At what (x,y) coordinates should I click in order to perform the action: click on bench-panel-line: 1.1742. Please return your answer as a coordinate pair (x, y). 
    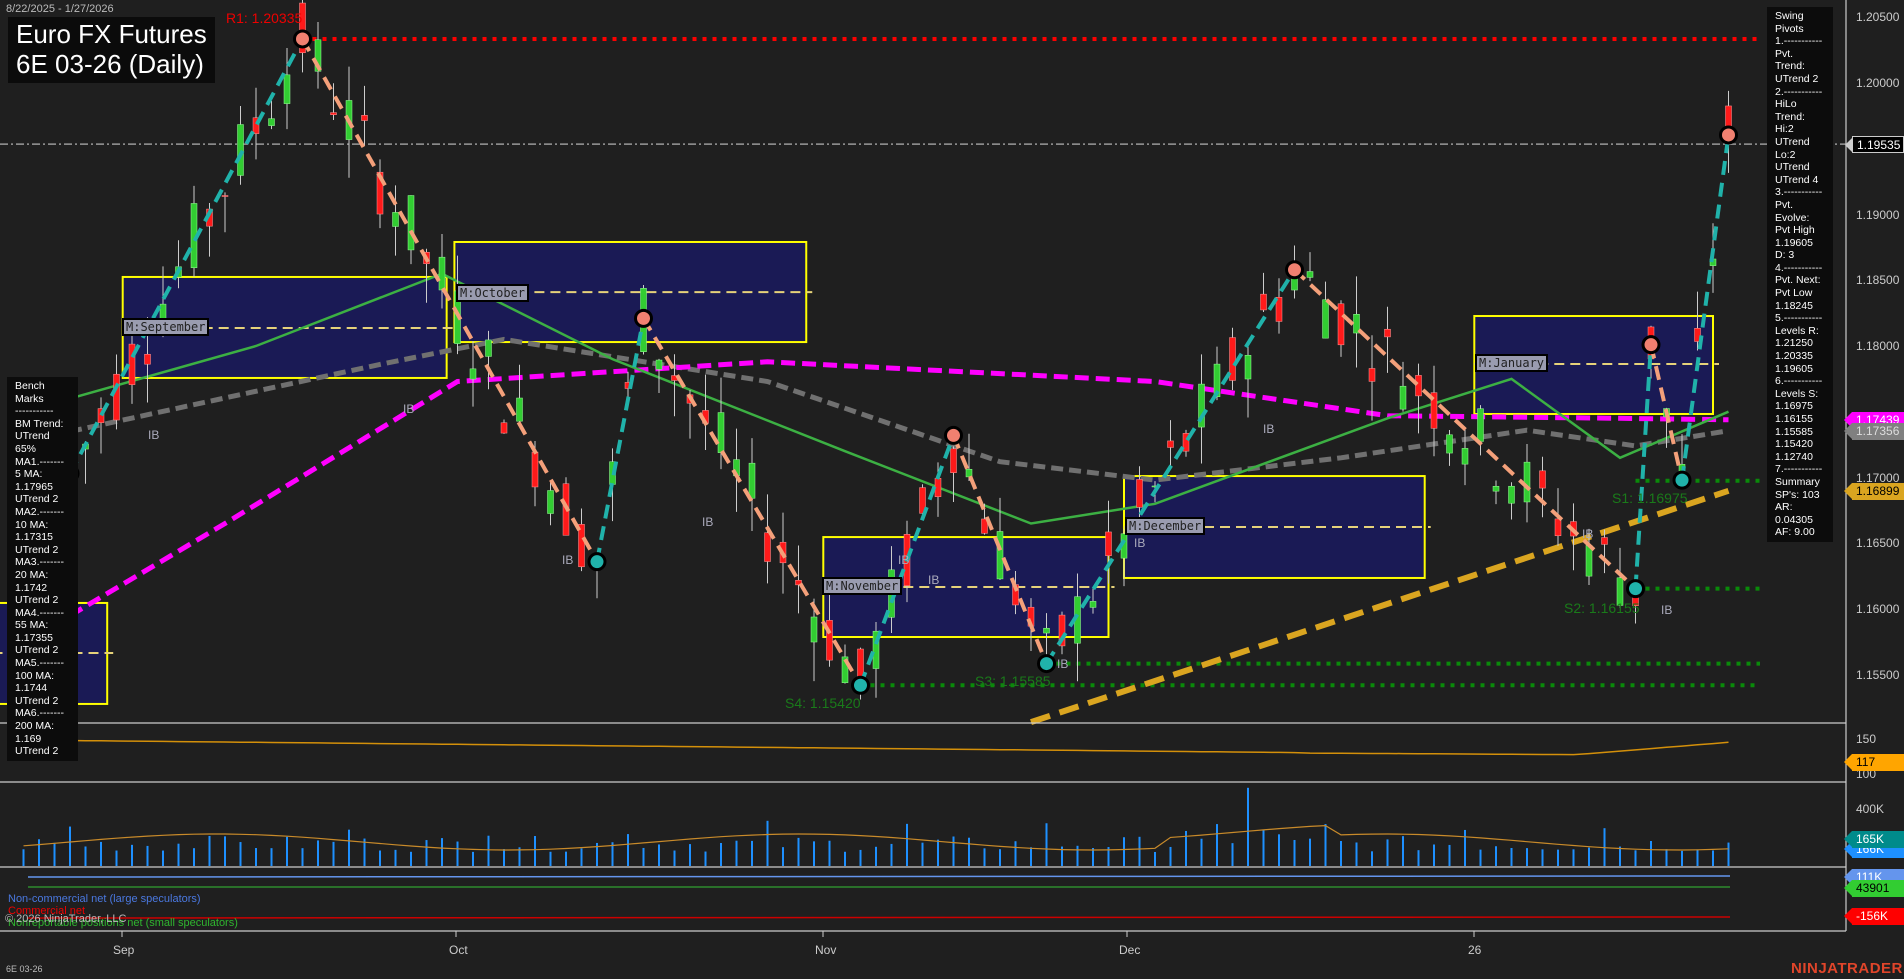
    Looking at the image, I should click on (31, 587).